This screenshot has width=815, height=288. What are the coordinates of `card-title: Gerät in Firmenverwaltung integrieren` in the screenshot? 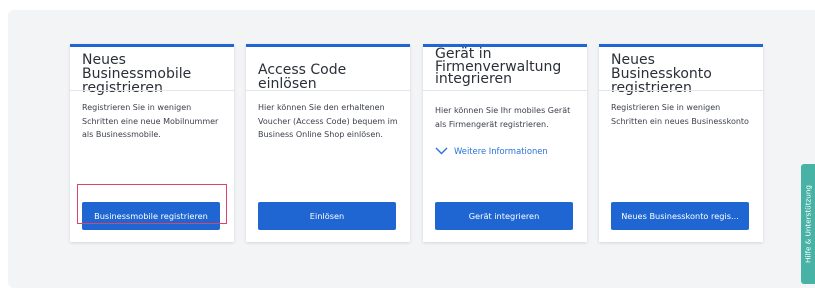 It's located at (507, 67).